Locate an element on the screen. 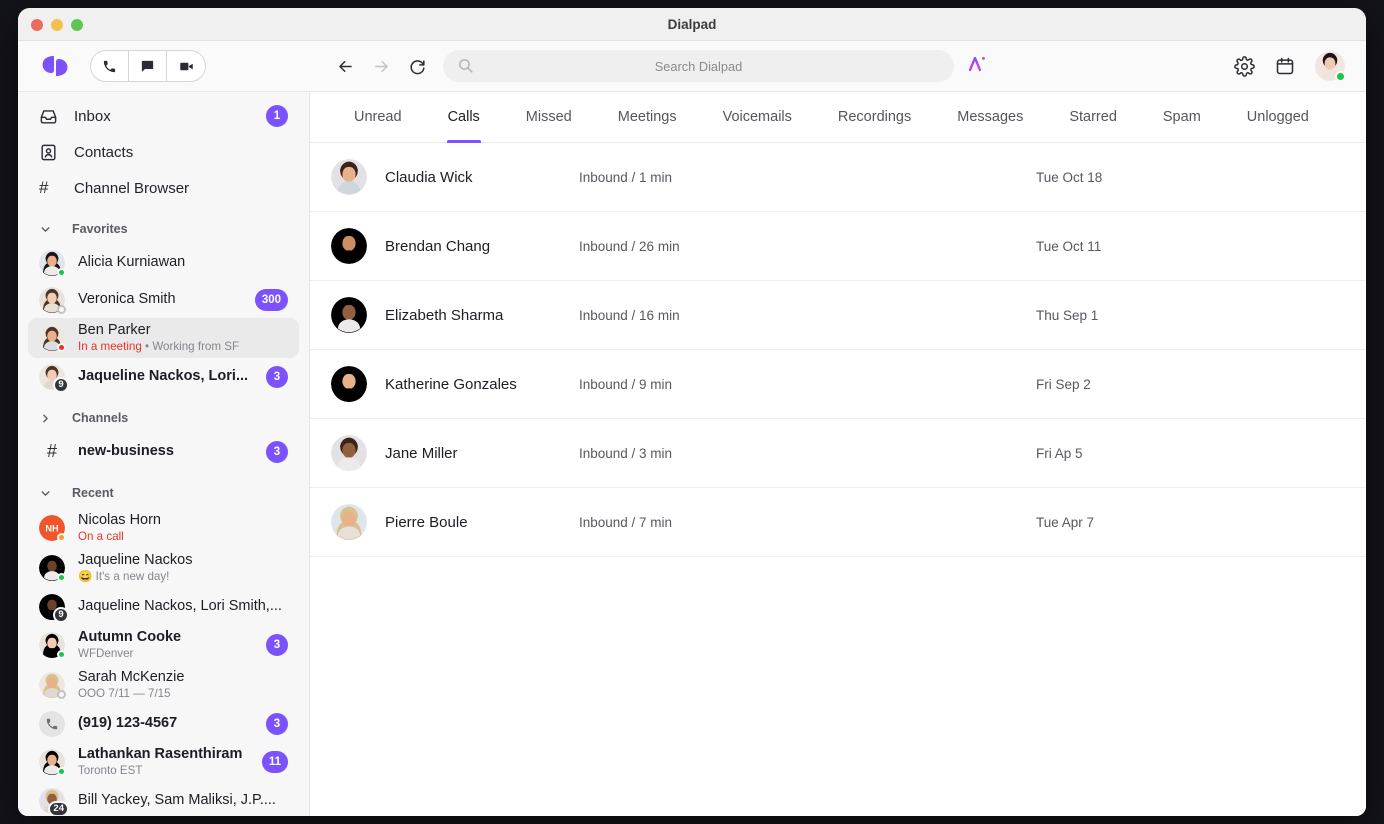 This screenshot has width=1384, height=824. table-row: Jane Miller Inbound / 3 min Fri Ap 5 is located at coordinates (838, 453).